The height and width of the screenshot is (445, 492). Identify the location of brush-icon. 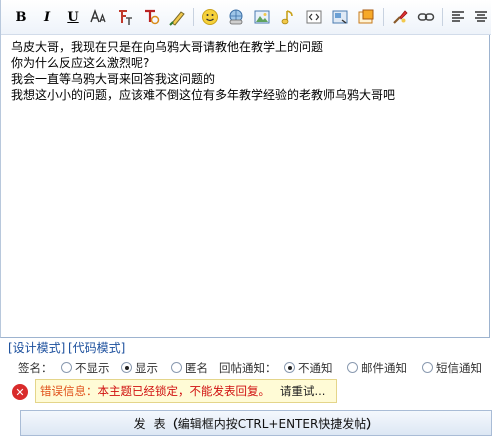
(400, 17).